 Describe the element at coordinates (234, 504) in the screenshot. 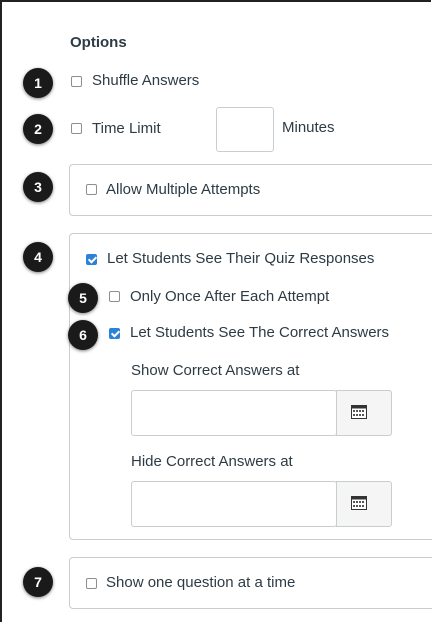

I see `hide-correct-answers-date-input` at that location.